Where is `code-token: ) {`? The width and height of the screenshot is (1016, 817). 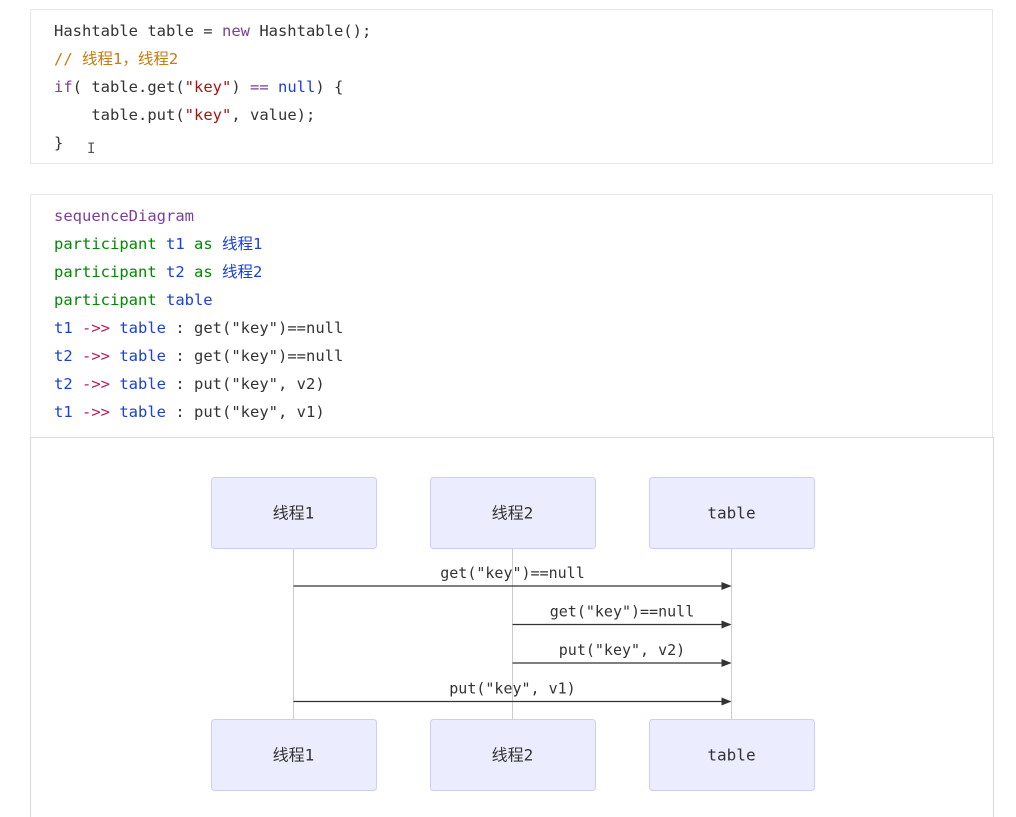
code-token: ) { is located at coordinates (329, 87).